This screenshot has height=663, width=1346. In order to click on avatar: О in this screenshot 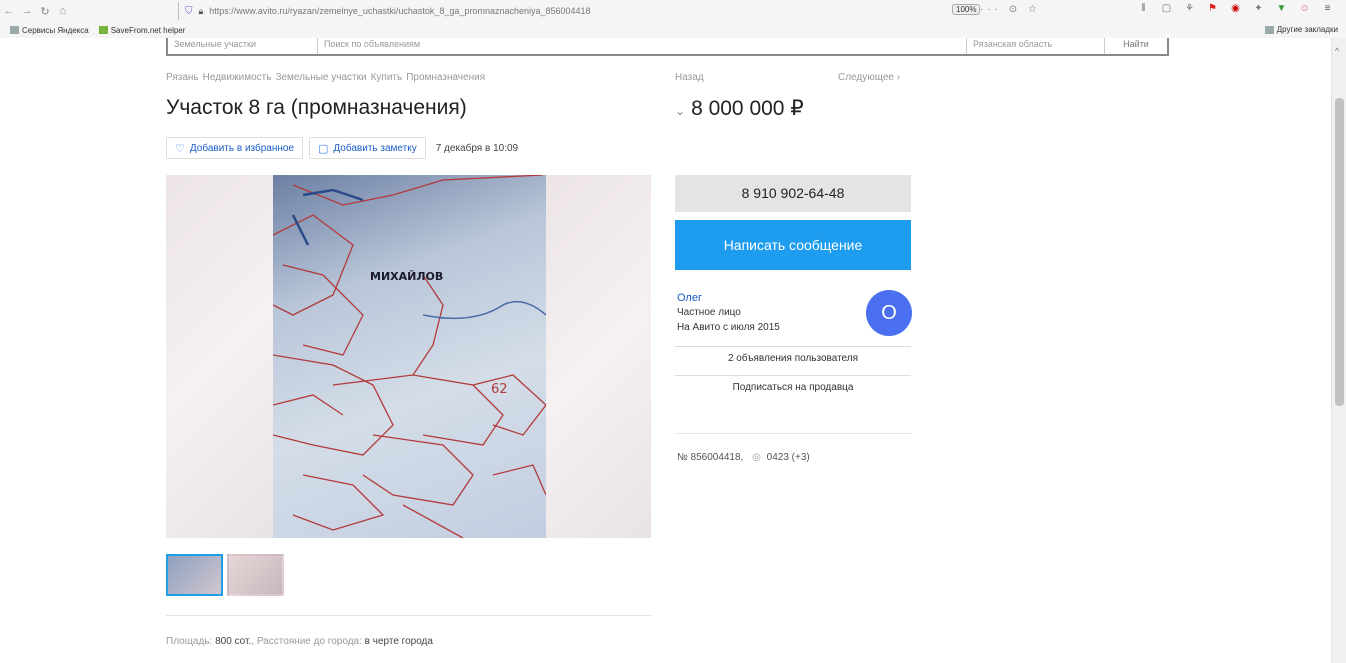, I will do `click(889, 313)`.